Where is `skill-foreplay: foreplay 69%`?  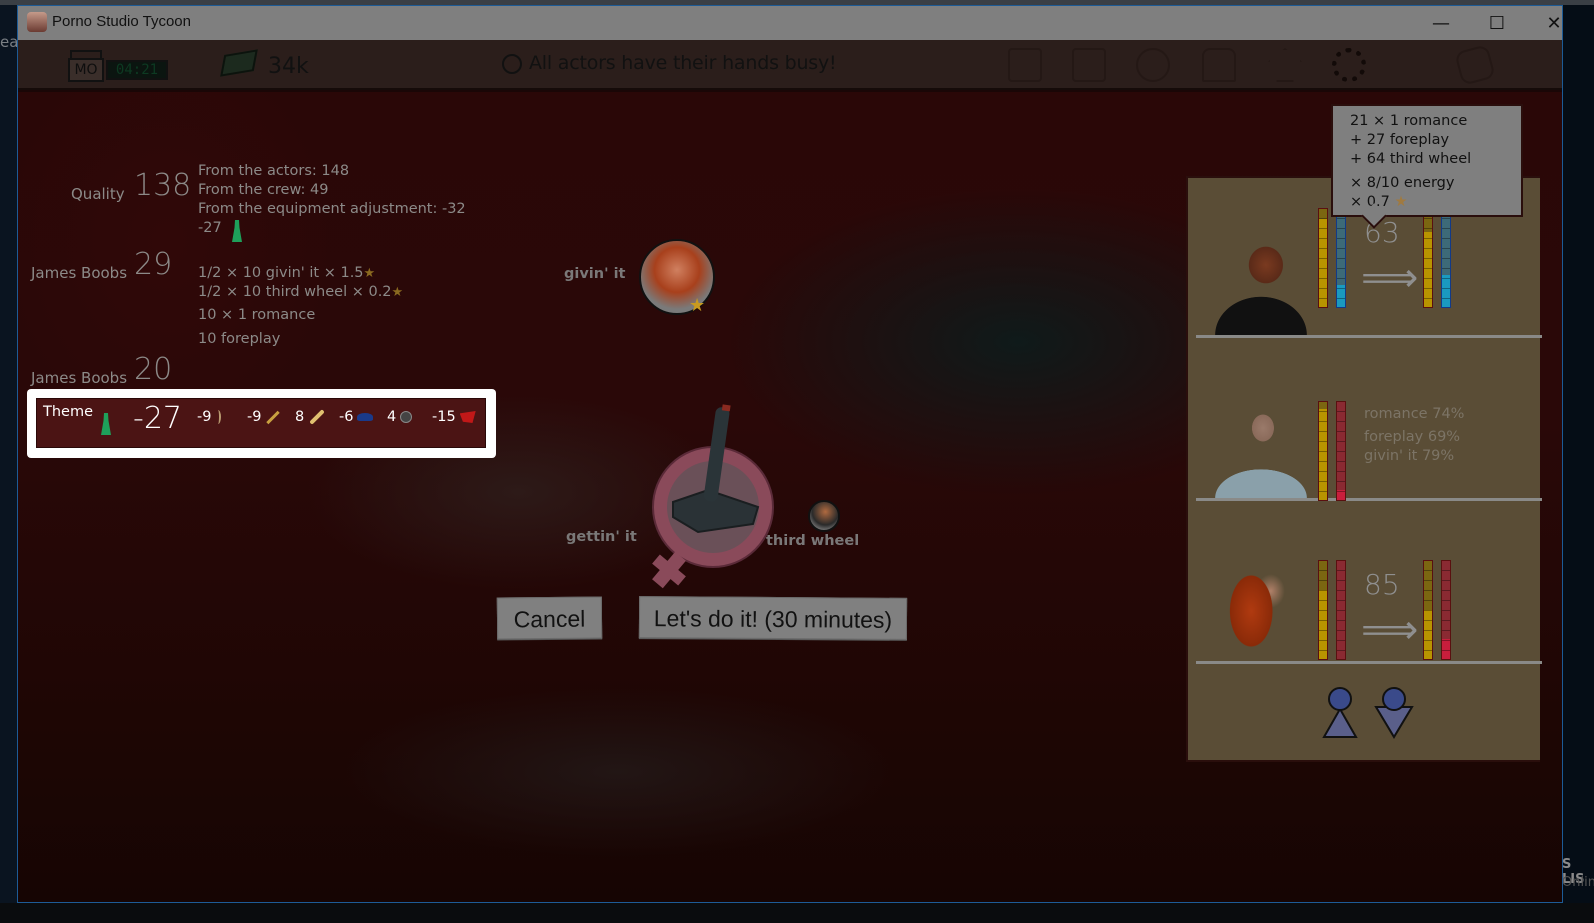 skill-foreplay: foreplay 69% is located at coordinates (1412, 437).